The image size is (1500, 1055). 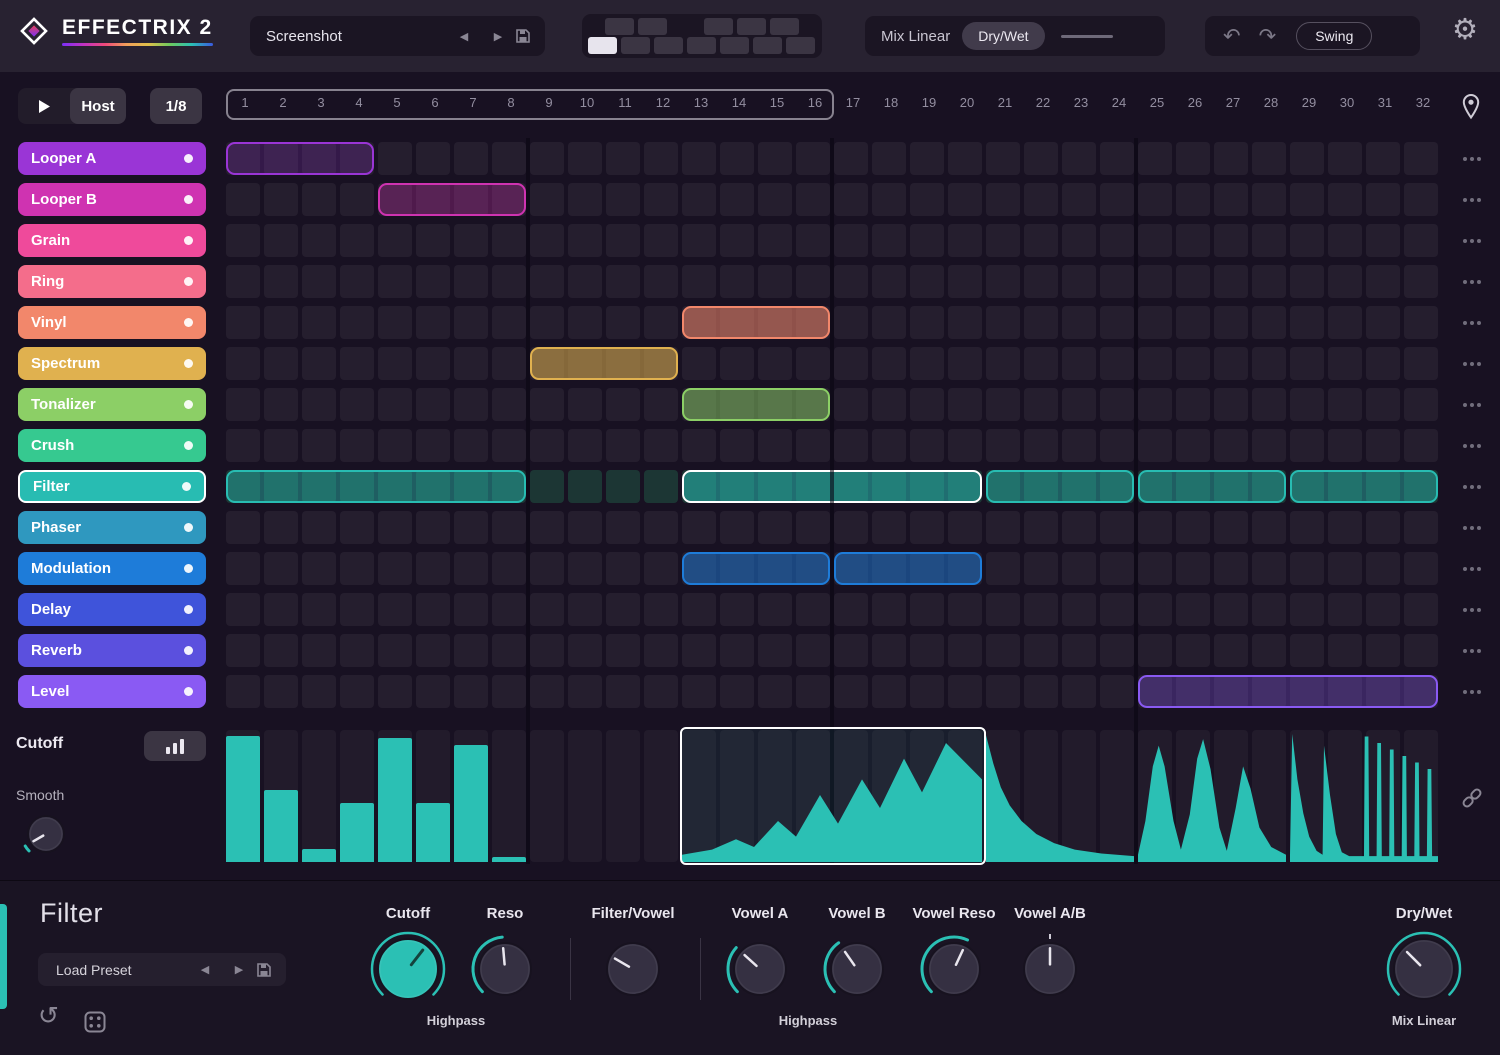 I want to click on timeline-step: 18, so click(x=891, y=102).